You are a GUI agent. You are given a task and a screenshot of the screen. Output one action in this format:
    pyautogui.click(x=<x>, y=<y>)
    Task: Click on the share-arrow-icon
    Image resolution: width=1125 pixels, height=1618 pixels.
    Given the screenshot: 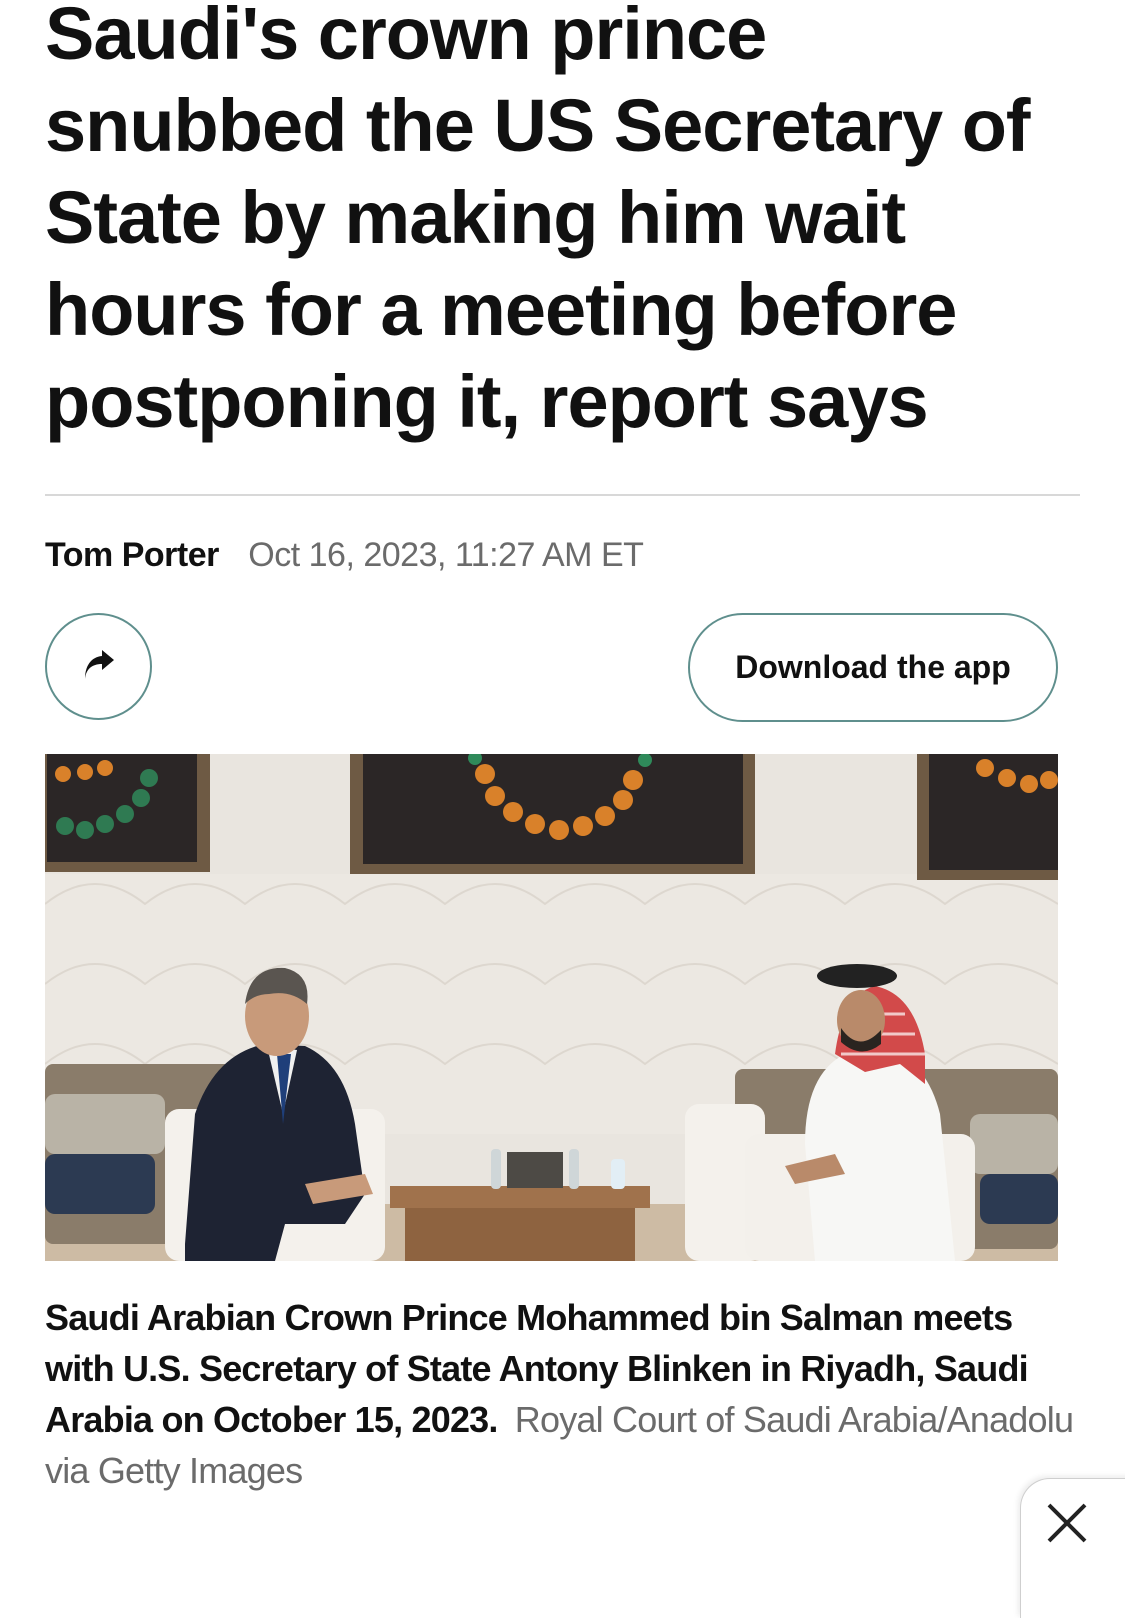 What is the action you would take?
    pyautogui.click(x=99, y=664)
    